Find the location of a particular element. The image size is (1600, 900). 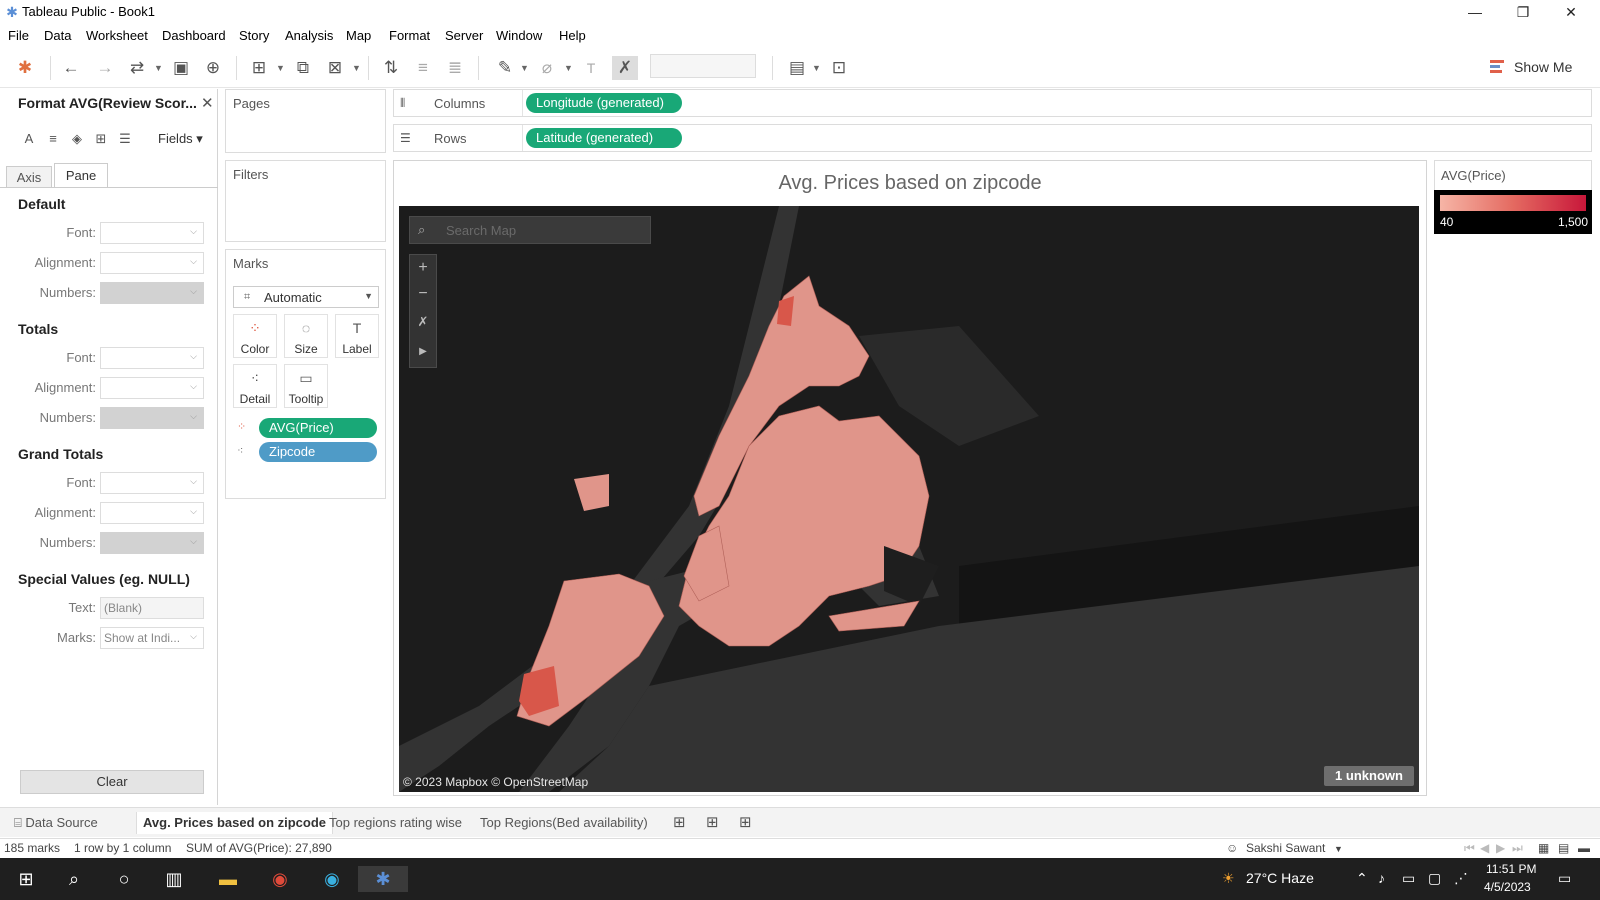

sheet-tab: Top Regions(Bed availability) is located at coordinates (564, 823).